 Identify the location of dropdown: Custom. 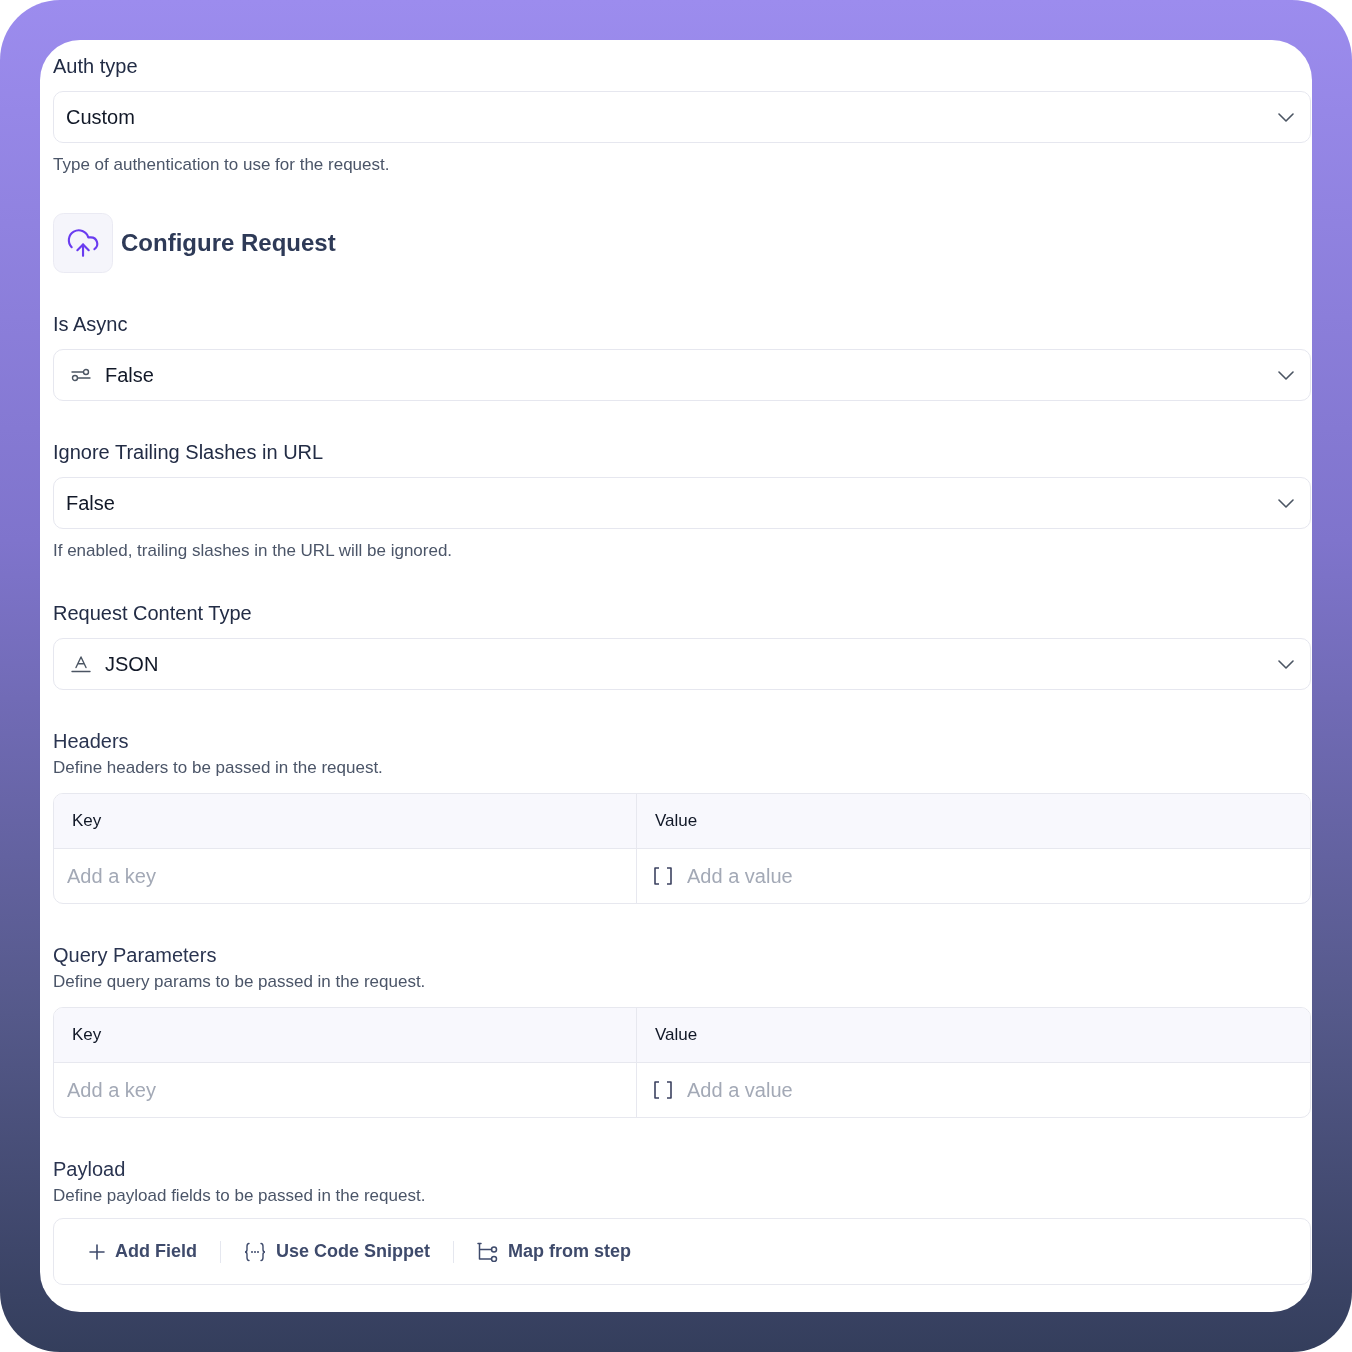
(682, 117).